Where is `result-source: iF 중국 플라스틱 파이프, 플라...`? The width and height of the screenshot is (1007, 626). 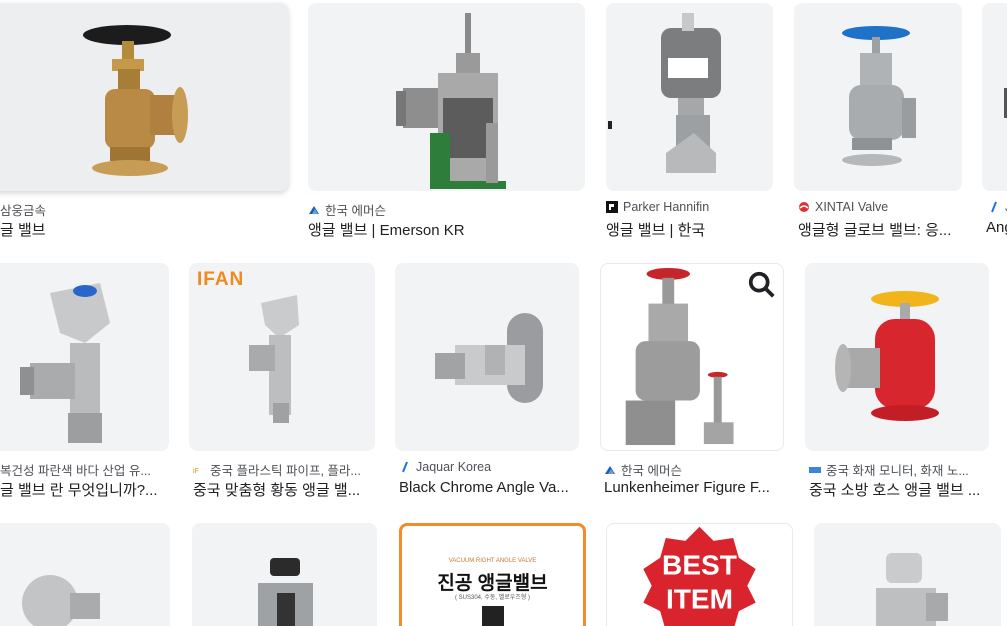
result-source: iF 중국 플라스틱 파이프, 플라... is located at coordinates (284, 469).